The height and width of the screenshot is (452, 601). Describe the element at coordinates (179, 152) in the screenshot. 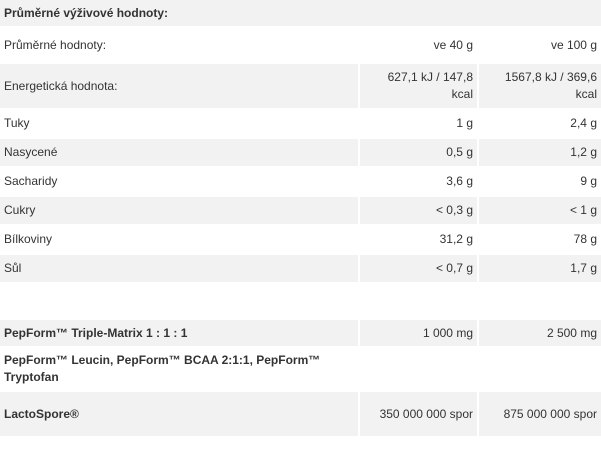

I see `nutrient-name: Nasycené` at that location.